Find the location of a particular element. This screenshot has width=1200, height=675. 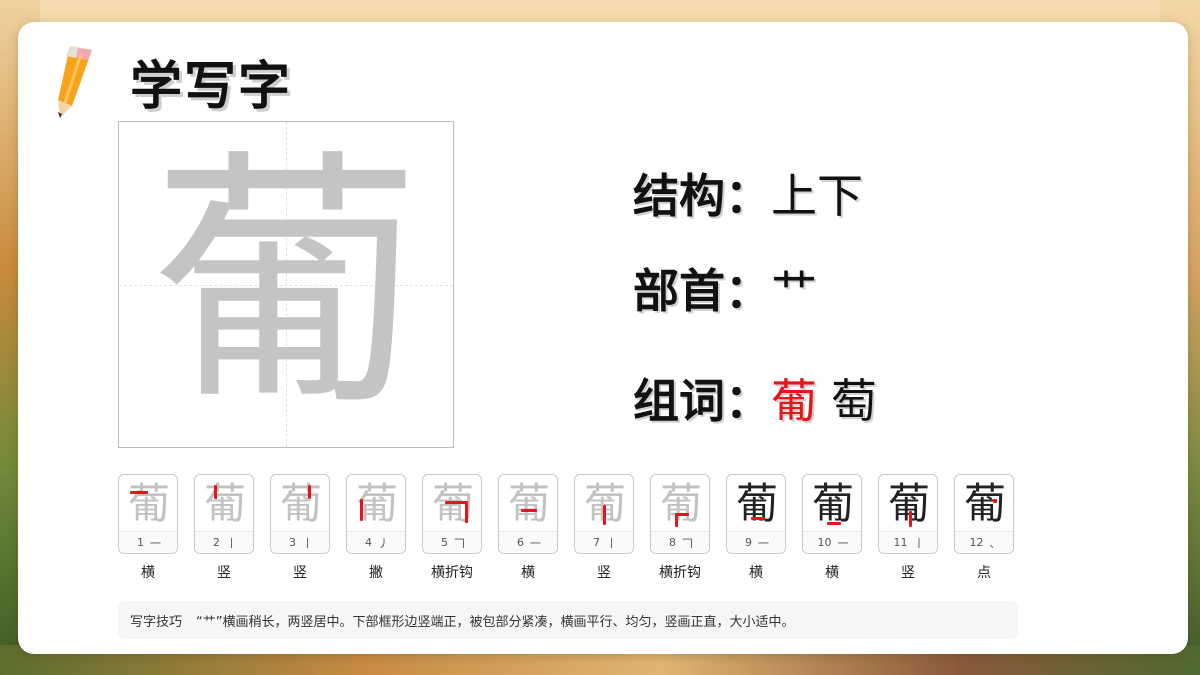

stroke-step: 葡 6一横 is located at coordinates (528, 528).